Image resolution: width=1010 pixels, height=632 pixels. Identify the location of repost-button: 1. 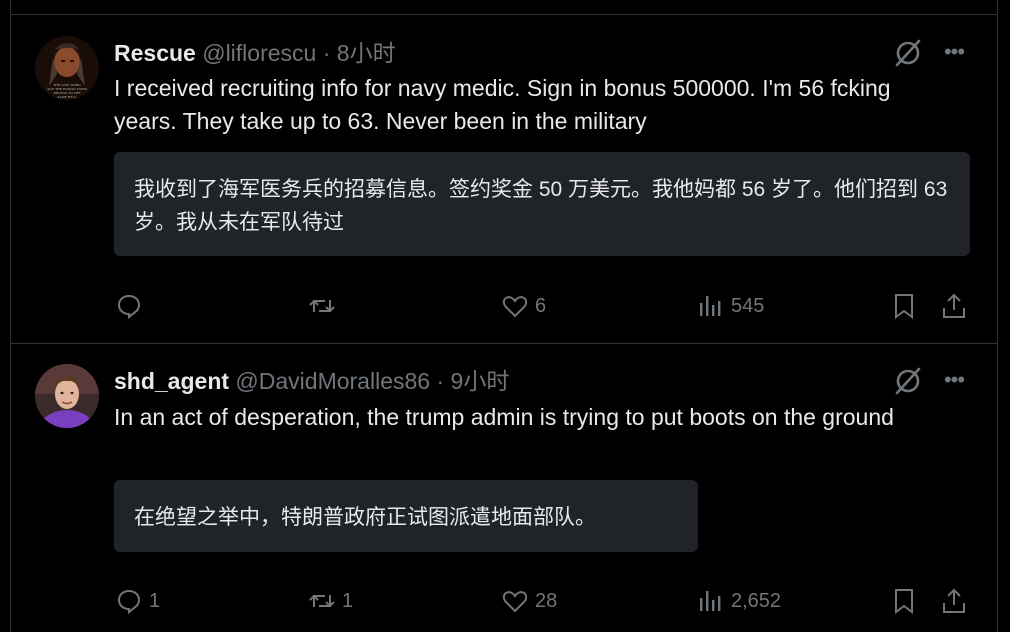
(330, 601).